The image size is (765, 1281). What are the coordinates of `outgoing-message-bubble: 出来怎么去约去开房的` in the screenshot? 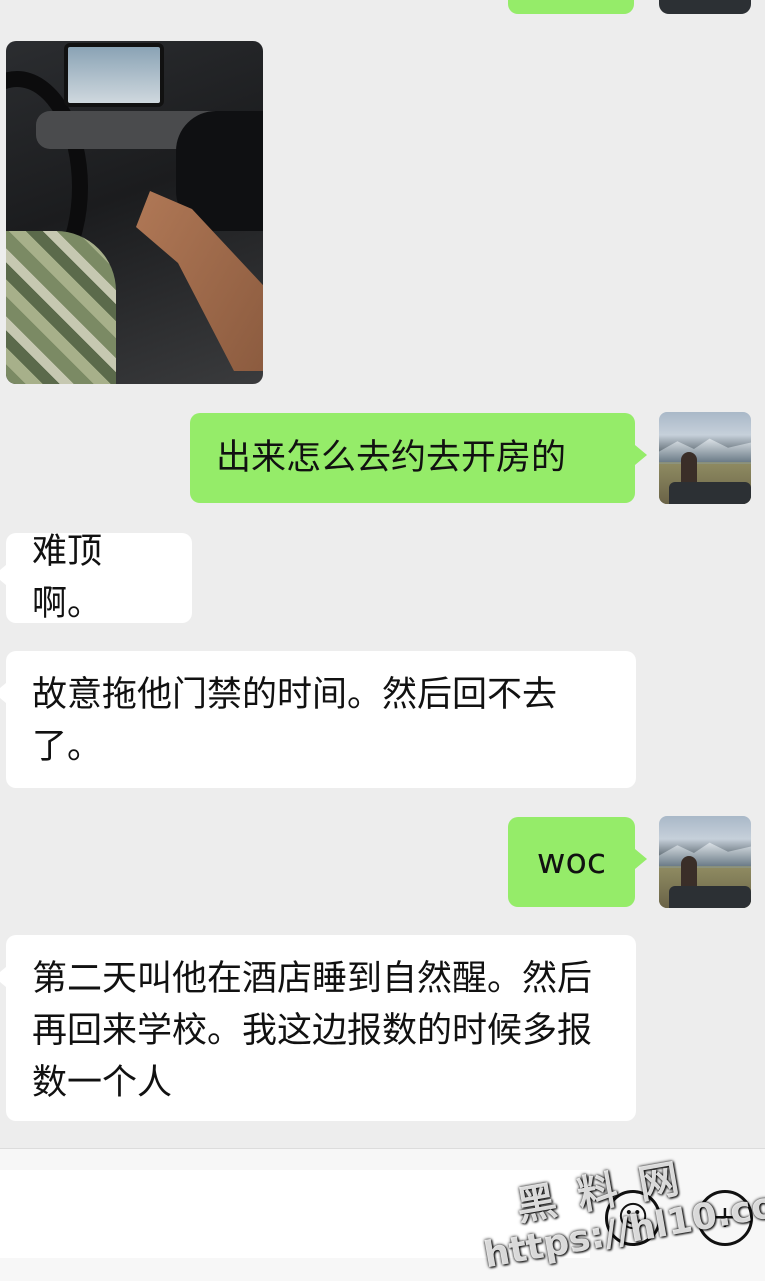 It's located at (418, 458).